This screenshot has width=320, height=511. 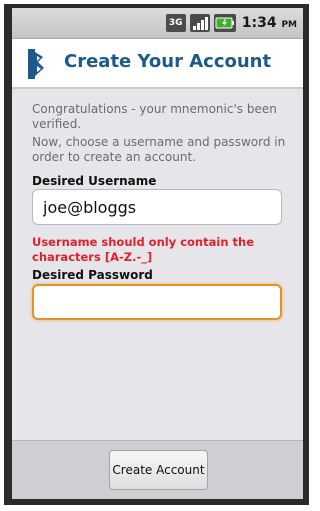 What do you see at coordinates (199, 23) in the screenshot?
I see `signal-strength-icon` at bounding box center [199, 23].